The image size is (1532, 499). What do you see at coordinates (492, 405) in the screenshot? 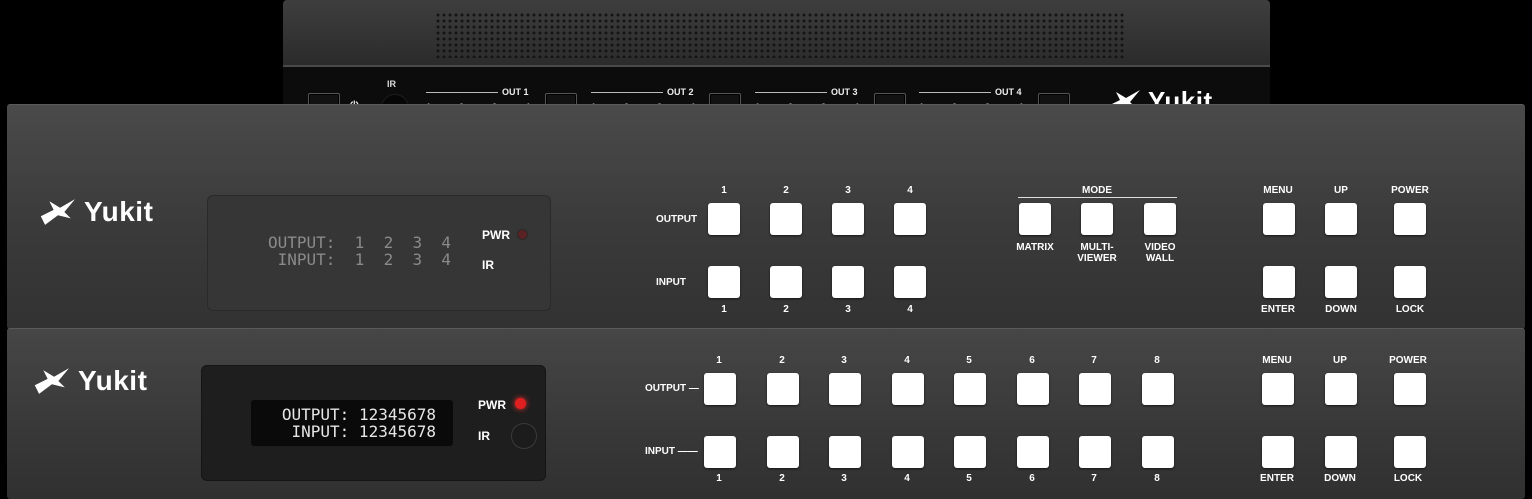
I see `bottom-pwr-label: PWR` at bounding box center [492, 405].